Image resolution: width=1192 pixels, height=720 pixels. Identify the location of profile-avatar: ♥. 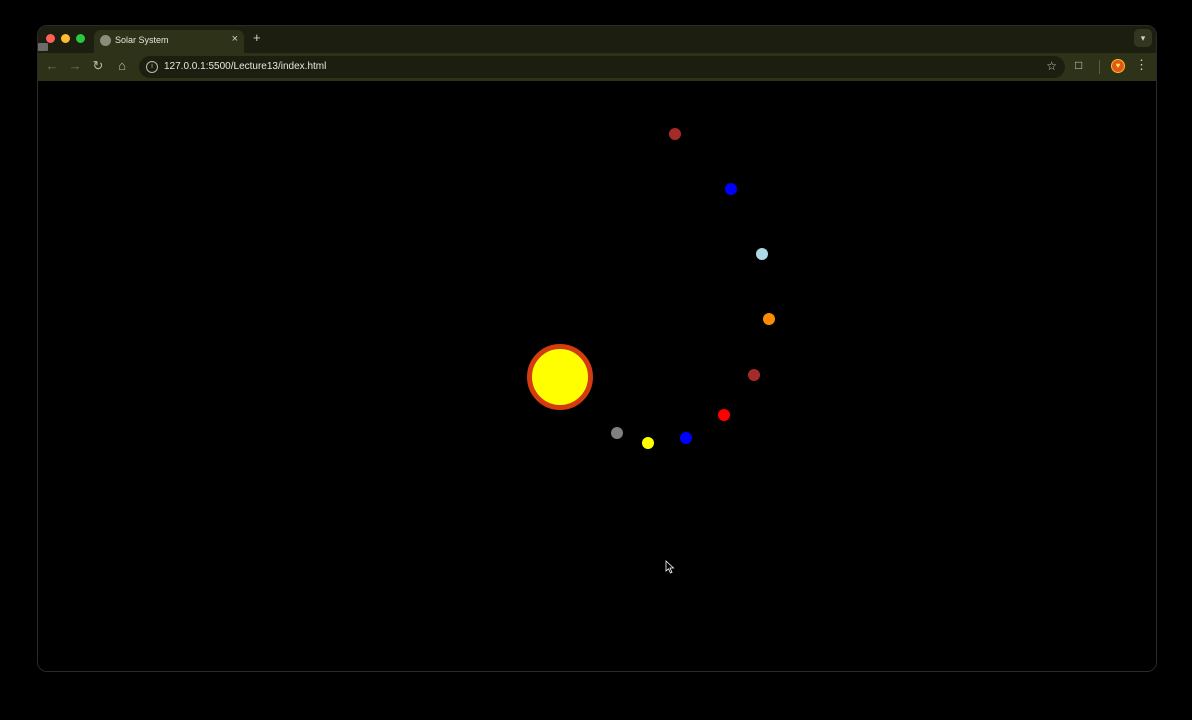
(1118, 66).